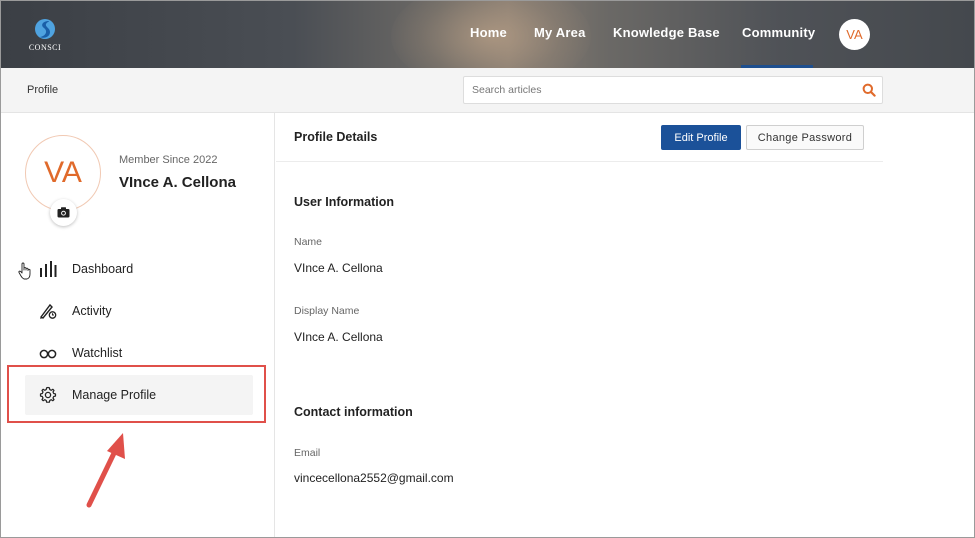 The height and width of the screenshot is (538, 975). I want to click on profile-name: VInce A. Cellona, so click(177, 182).